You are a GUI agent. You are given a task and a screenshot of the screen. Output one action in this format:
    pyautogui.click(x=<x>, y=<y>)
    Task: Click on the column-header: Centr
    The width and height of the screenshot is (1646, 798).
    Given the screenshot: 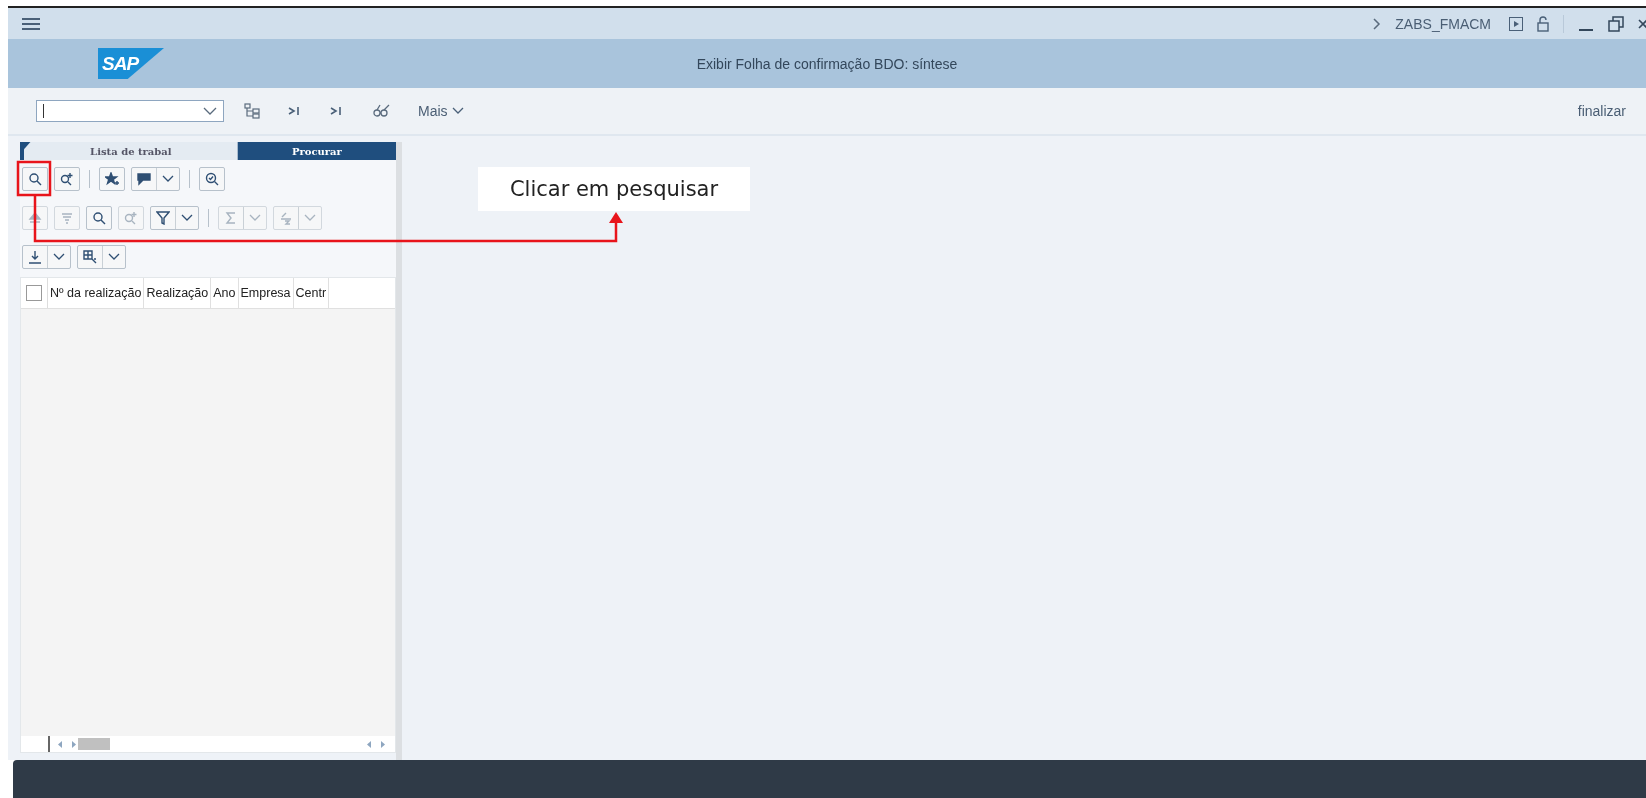 What is the action you would take?
    pyautogui.click(x=311, y=293)
    